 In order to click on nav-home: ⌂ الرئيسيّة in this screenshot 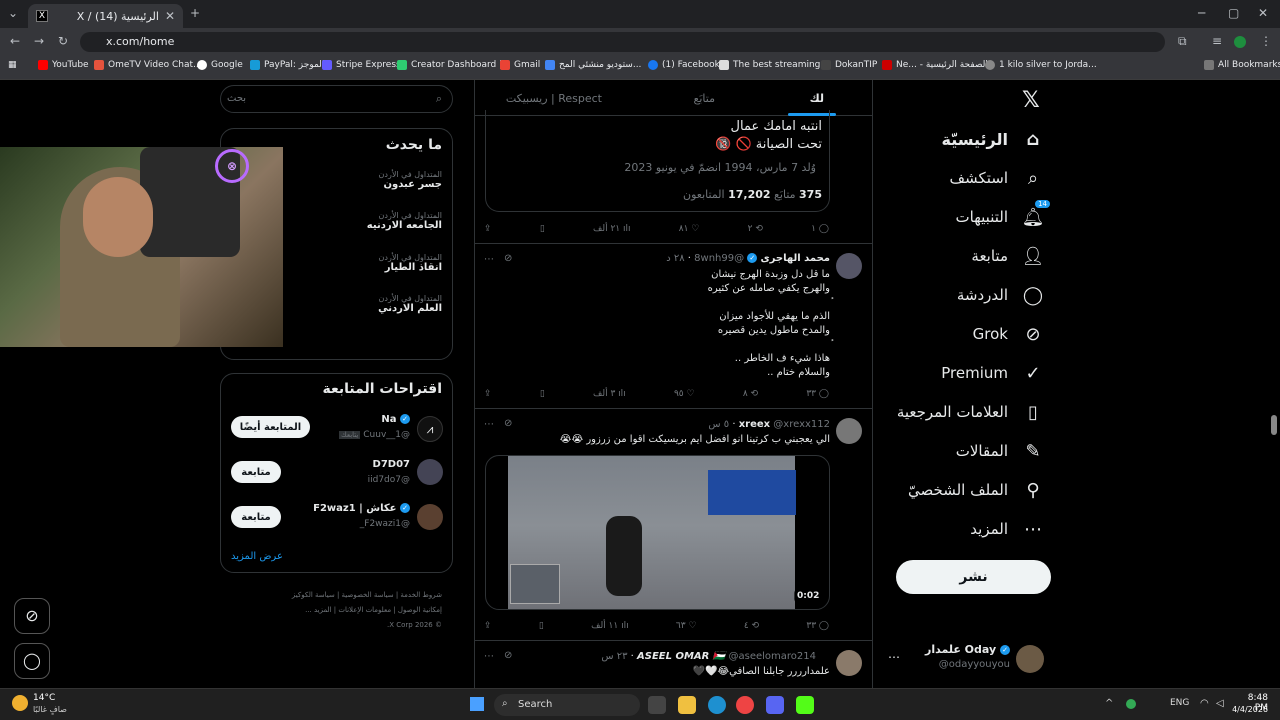, I will do `click(993, 139)`.